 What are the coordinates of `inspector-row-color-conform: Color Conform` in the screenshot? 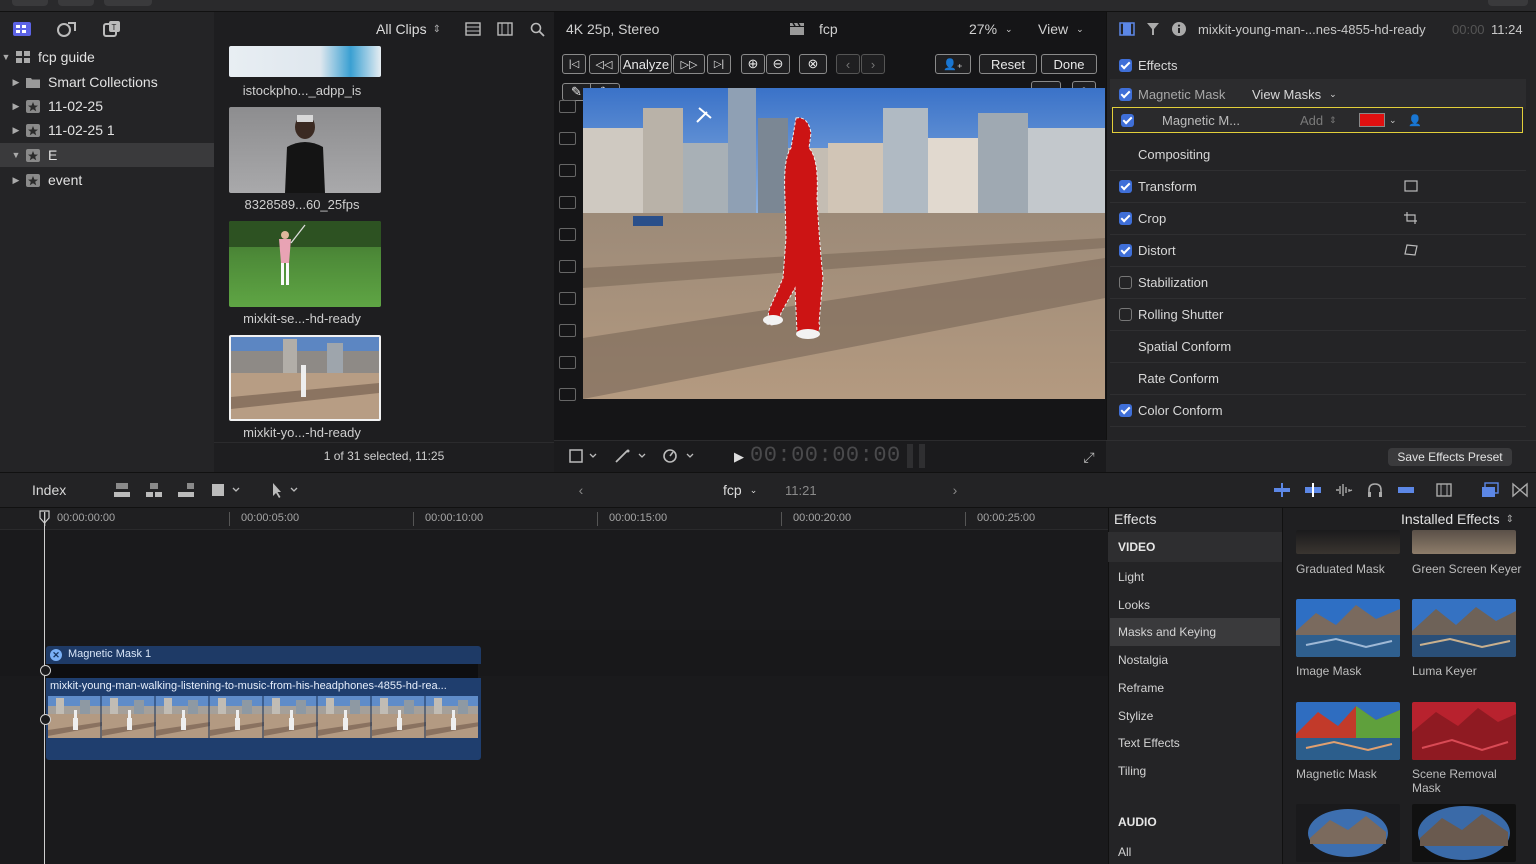 It's located at (1318, 411).